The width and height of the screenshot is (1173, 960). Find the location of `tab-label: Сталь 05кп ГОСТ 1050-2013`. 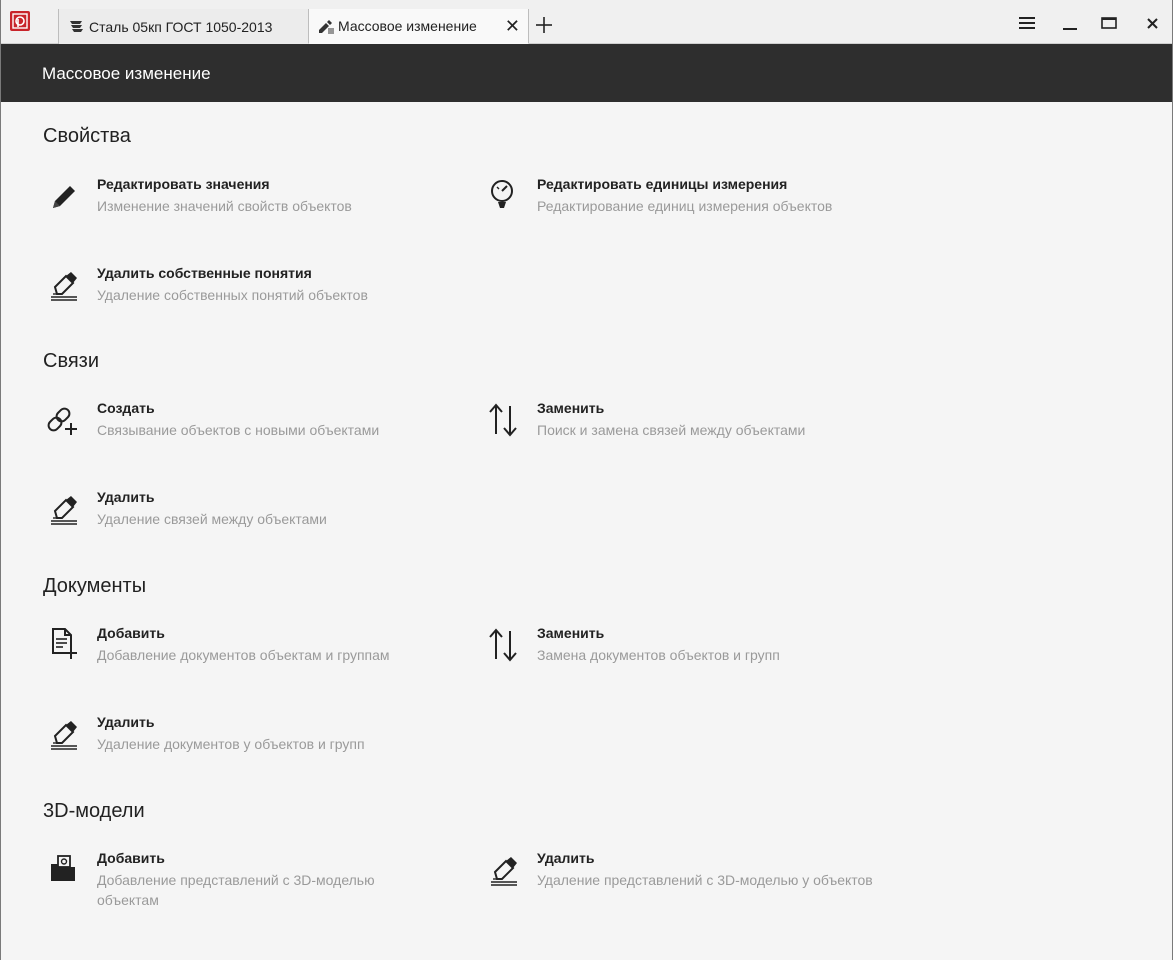

tab-label: Сталь 05кп ГОСТ 1050-2013 is located at coordinates (181, 26).